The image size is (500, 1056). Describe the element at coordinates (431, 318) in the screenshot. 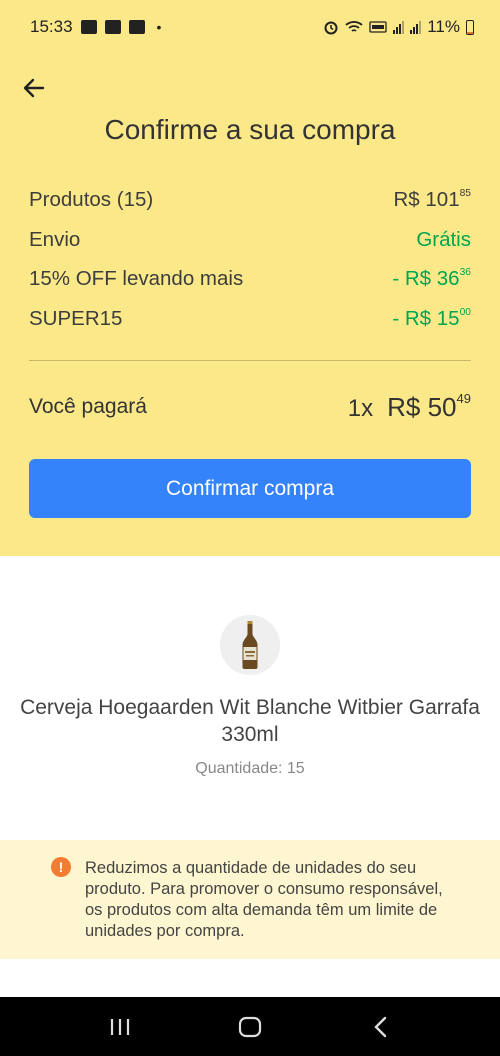

I see `summary-value: - R$ 1500` at that location.